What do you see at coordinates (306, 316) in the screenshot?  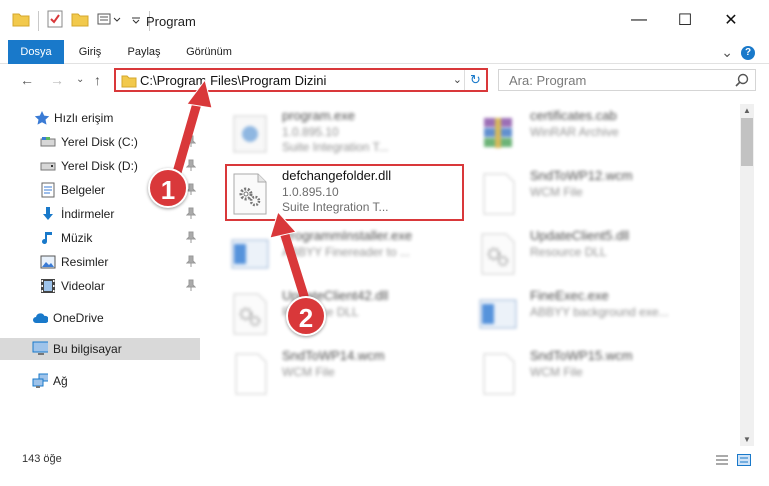 I see `step-marker-2: 2` at bounding box center [306, 316].